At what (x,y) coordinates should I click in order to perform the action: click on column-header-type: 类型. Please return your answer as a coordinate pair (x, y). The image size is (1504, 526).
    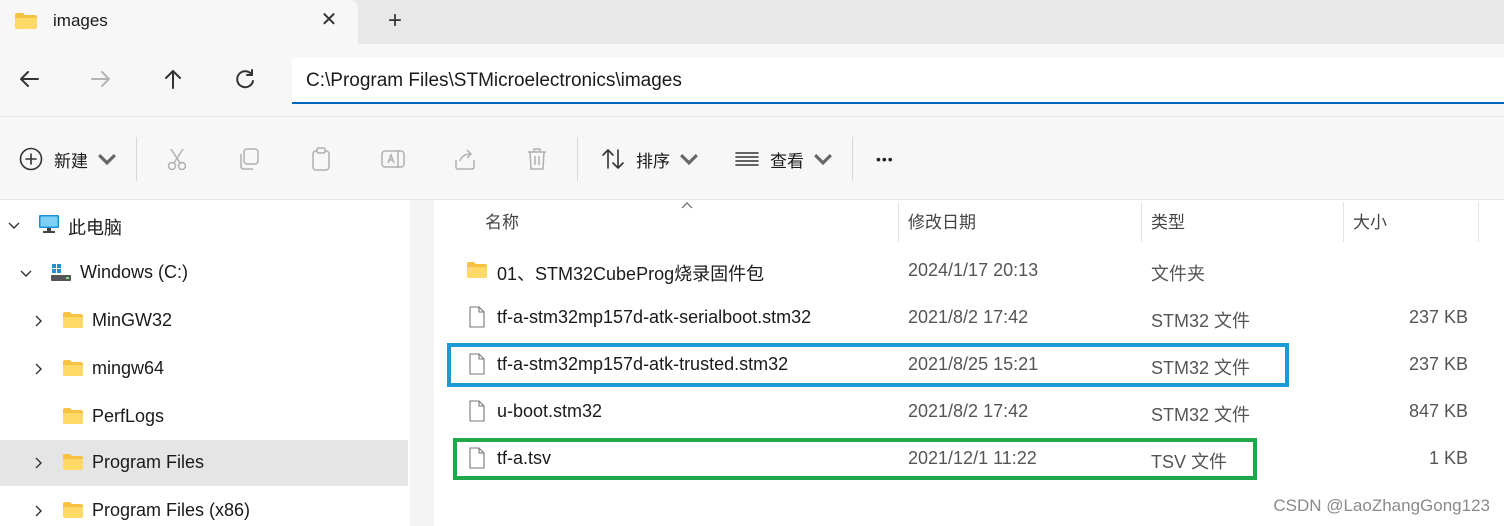
    Looking at the image, I should click on (1168, 220).